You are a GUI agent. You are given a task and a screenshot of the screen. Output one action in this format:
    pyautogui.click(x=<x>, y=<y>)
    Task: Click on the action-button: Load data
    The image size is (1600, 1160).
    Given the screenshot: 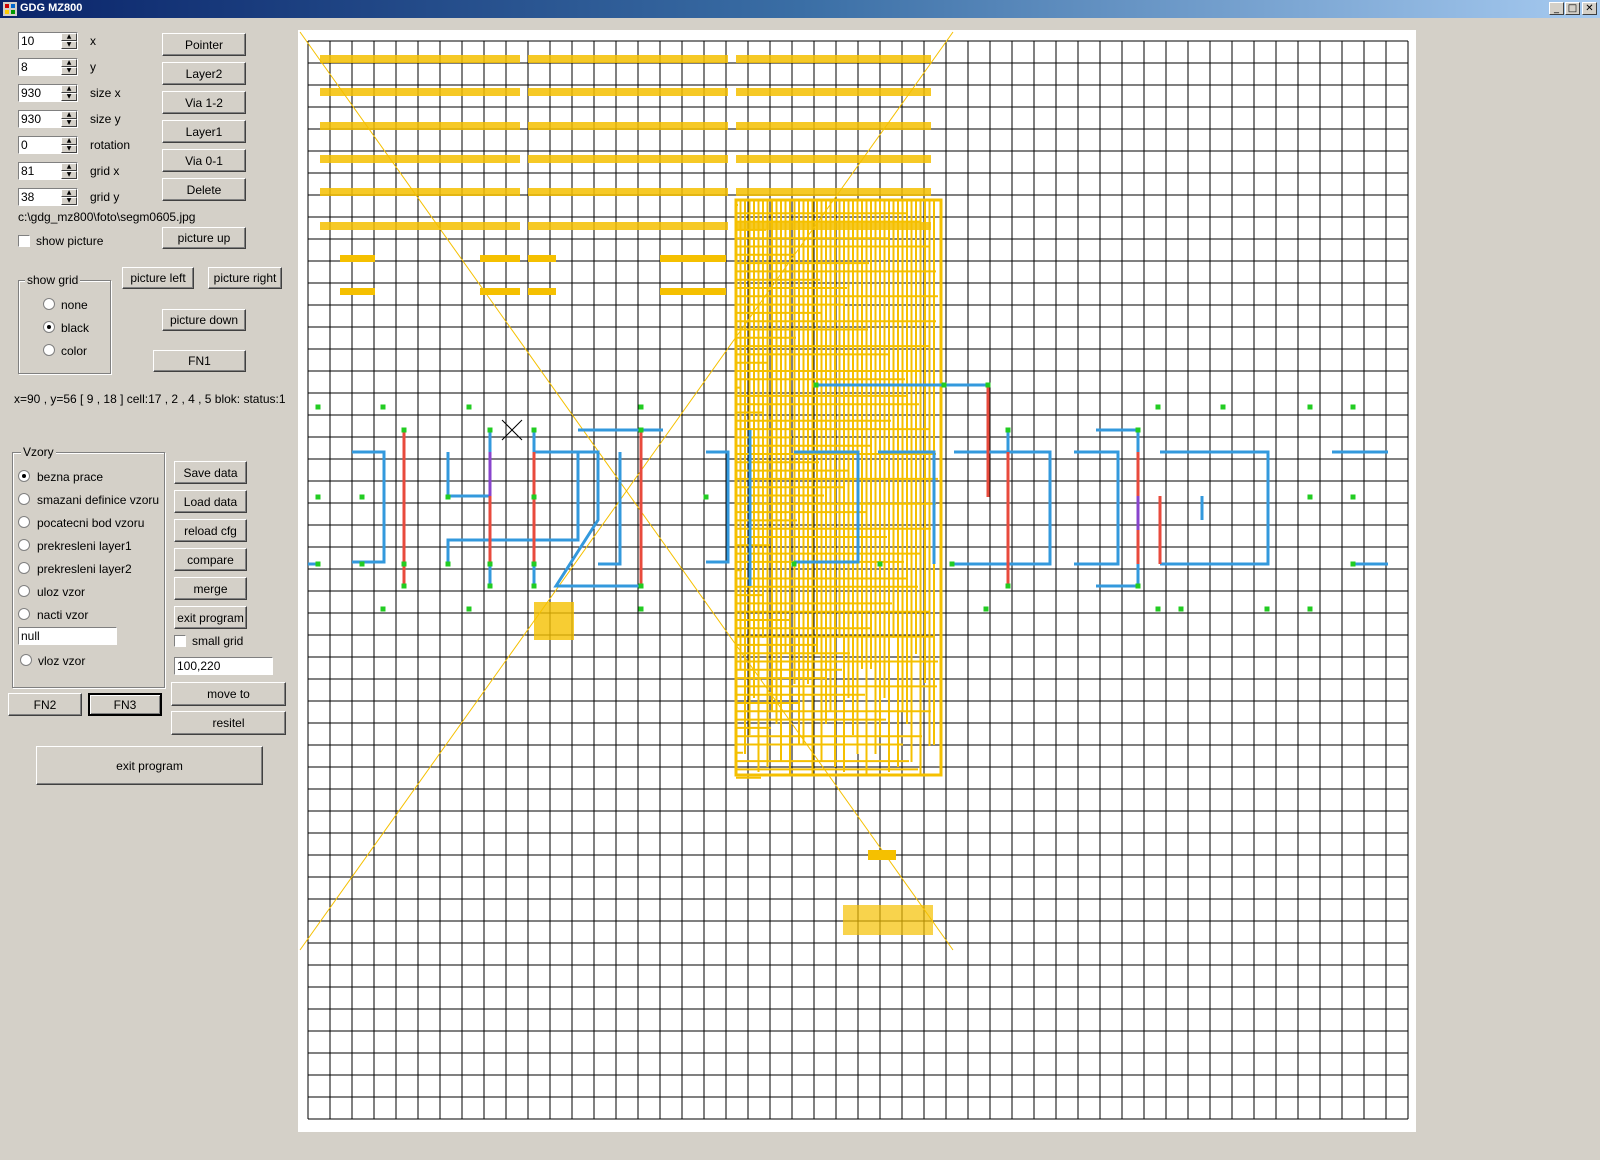 What is the action you would take?
    pyautogui.click(x=210, y=501)
    